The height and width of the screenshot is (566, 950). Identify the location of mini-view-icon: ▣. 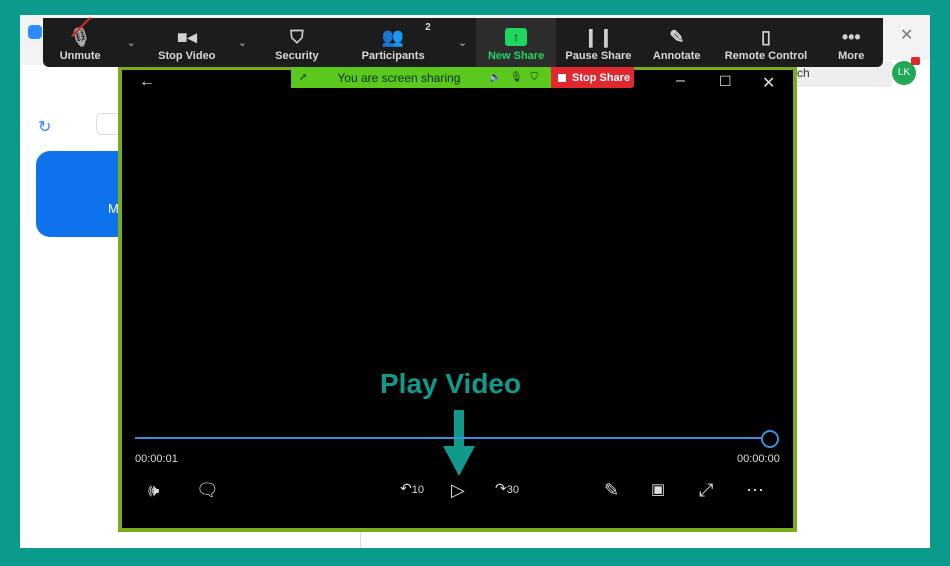
(658, 489).